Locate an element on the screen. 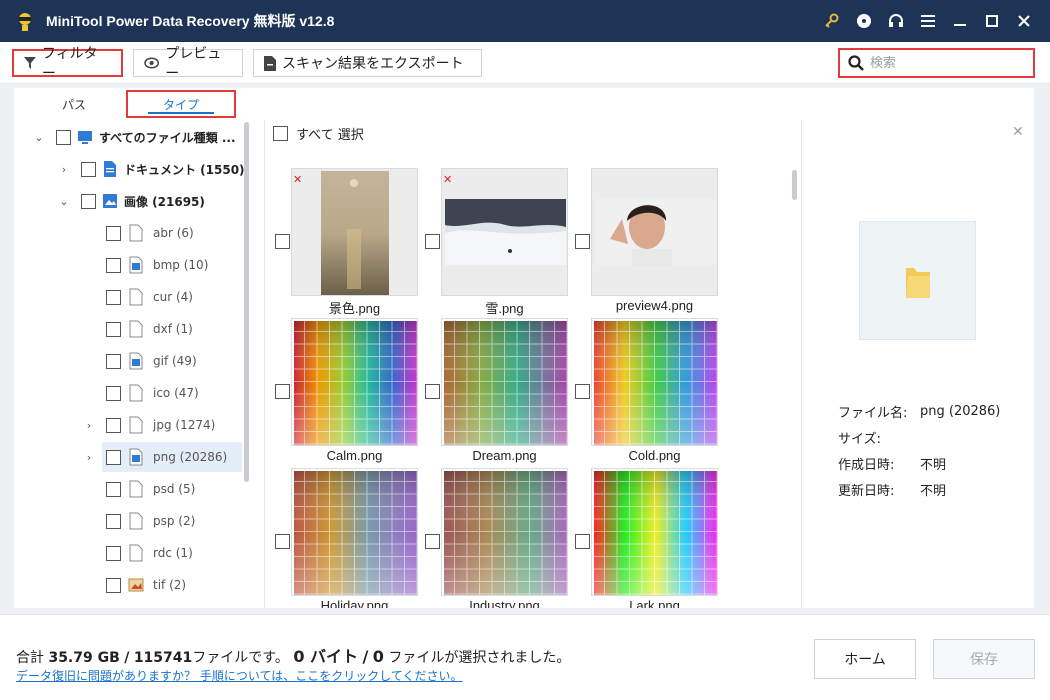 This screenshot has height=700, width=1050. minimize-icon is located at coordinates (960, 21).